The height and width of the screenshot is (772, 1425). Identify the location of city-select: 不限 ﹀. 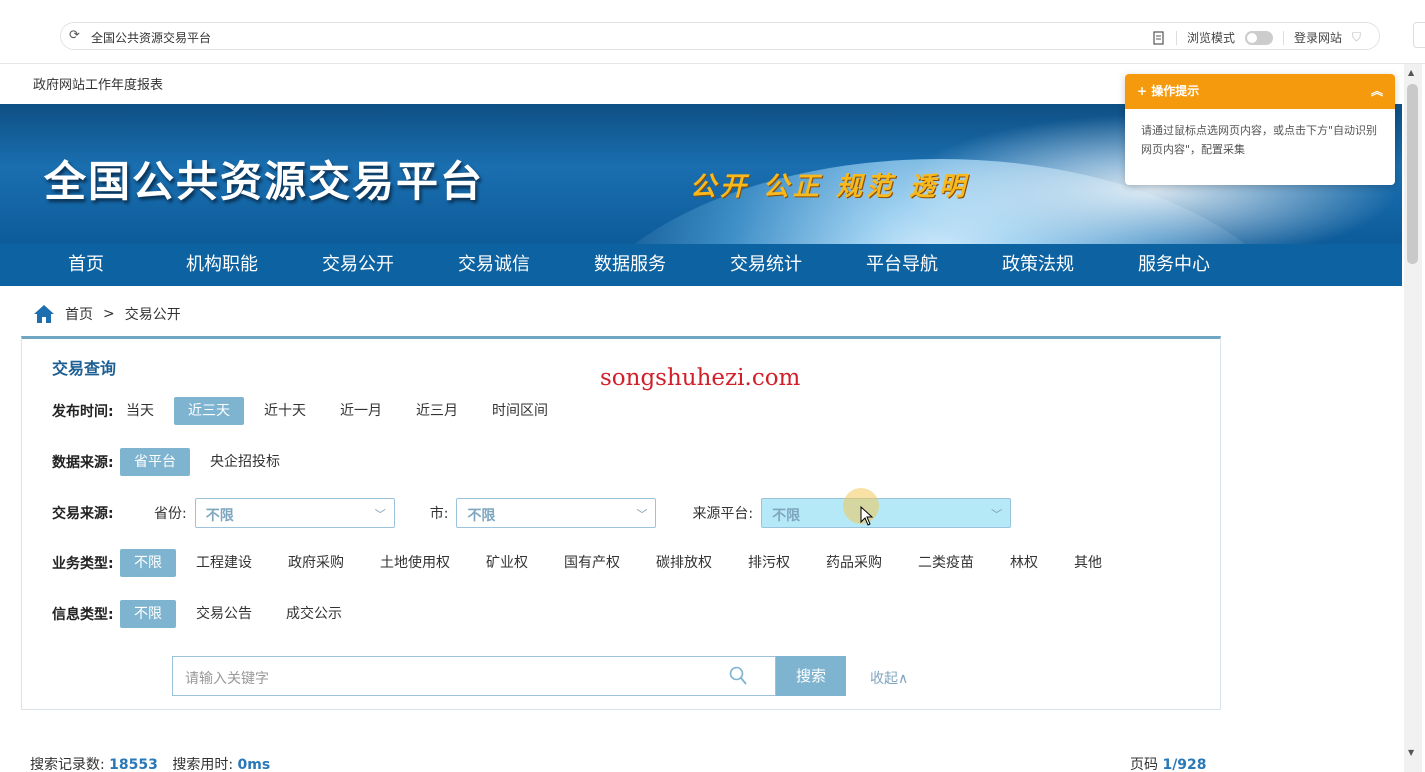
(556, 513).